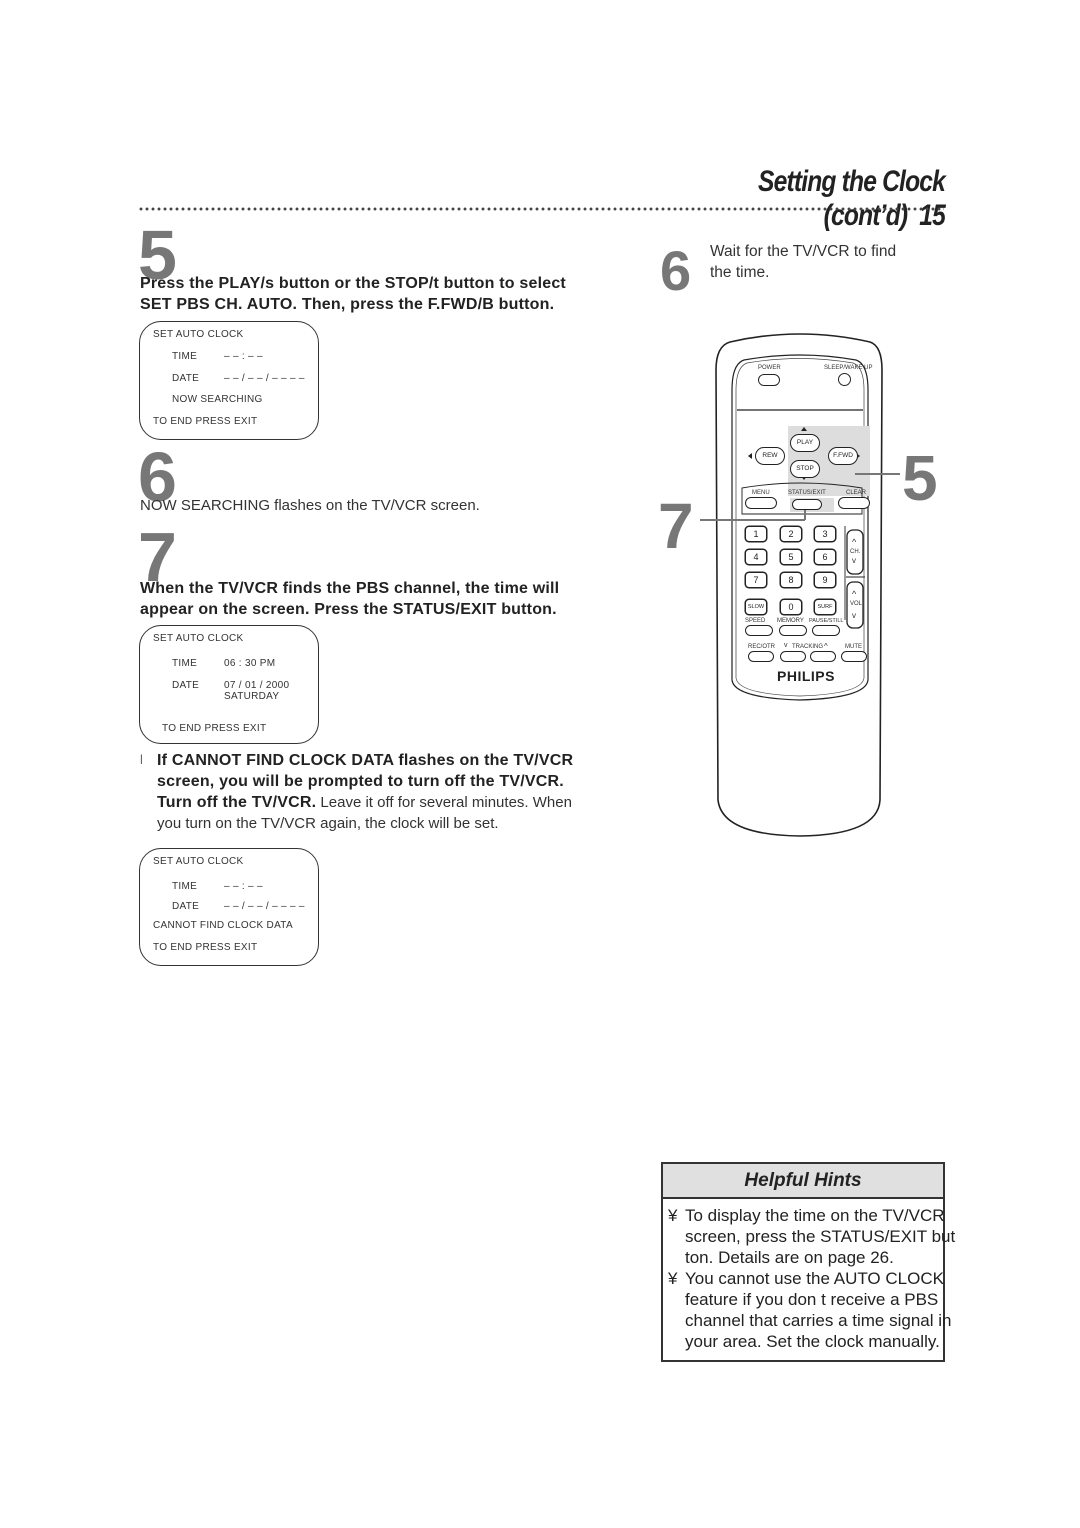 This screenshot has height=1528, width=1080. I want to click on page-title: Setting the Clock (cont’d) 15, so click(804, 199).